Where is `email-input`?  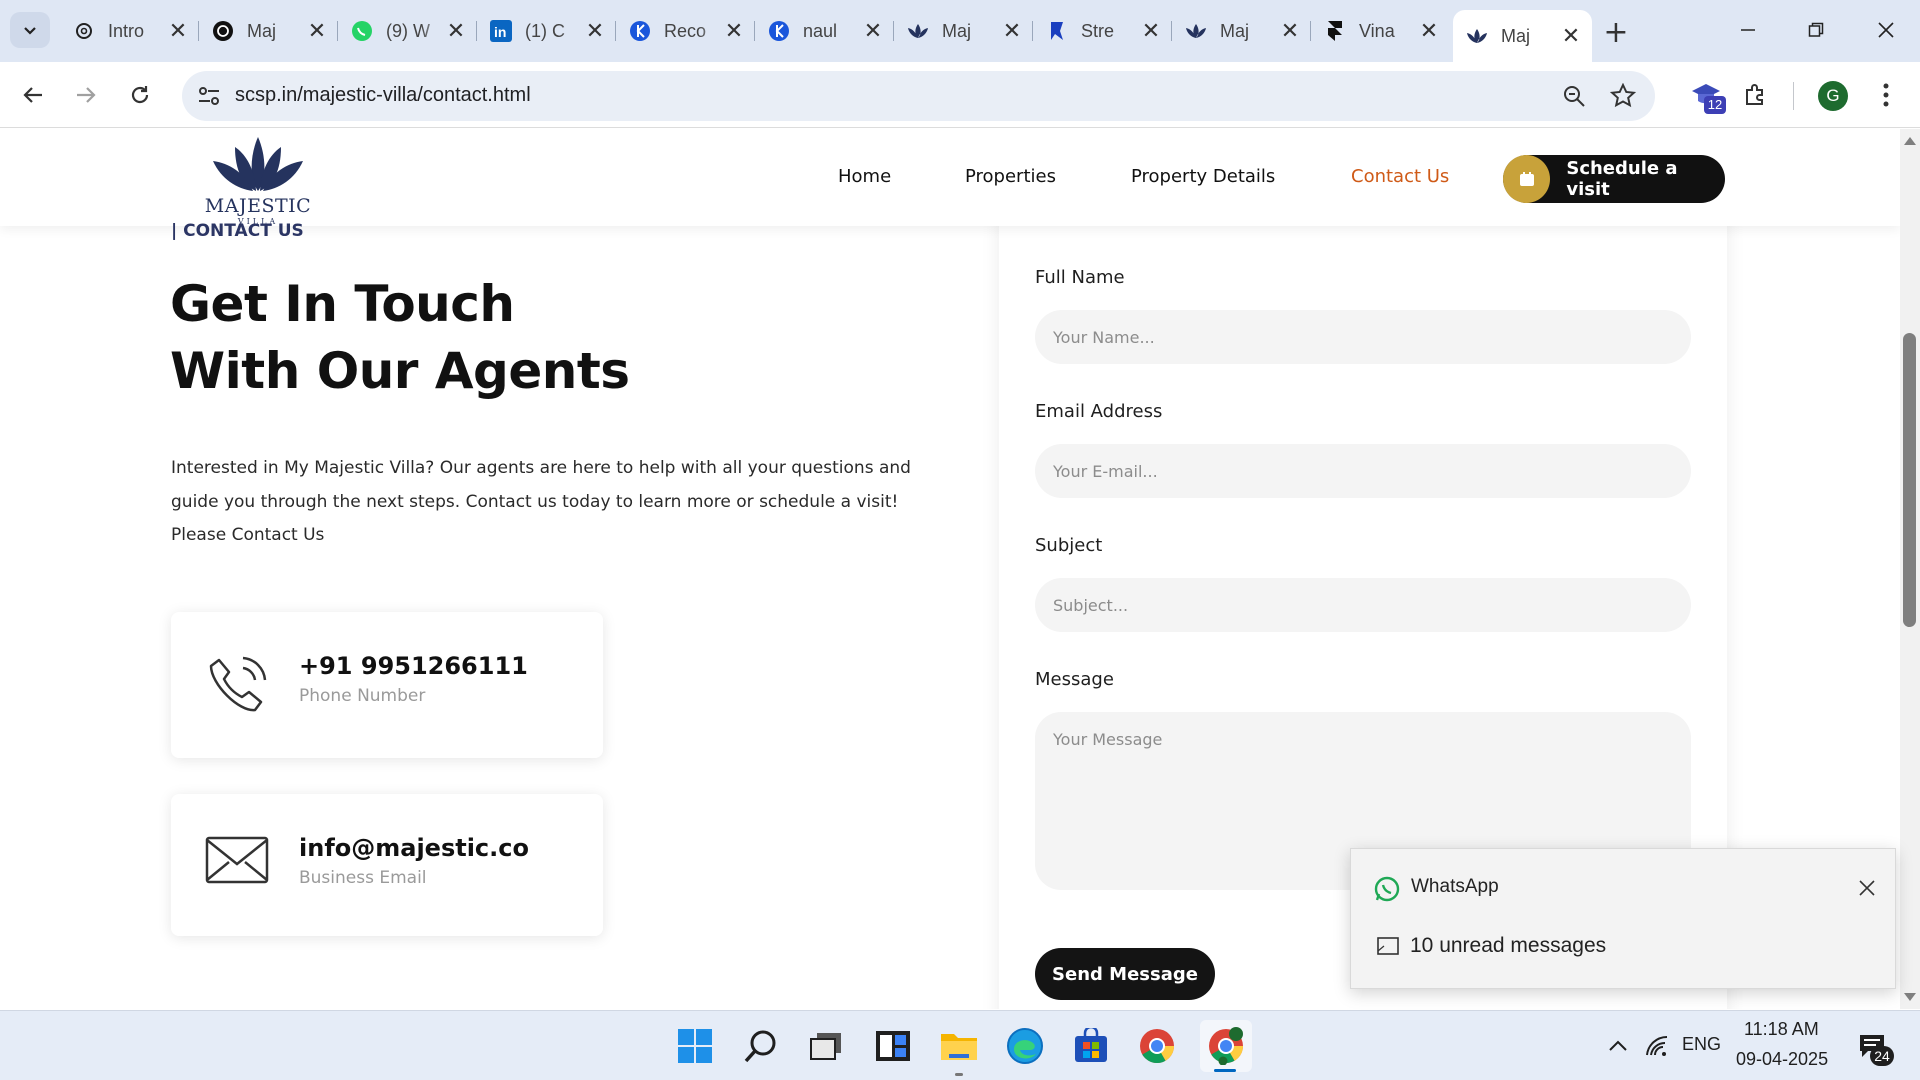 email-input is located at coordinates (1363, 471).